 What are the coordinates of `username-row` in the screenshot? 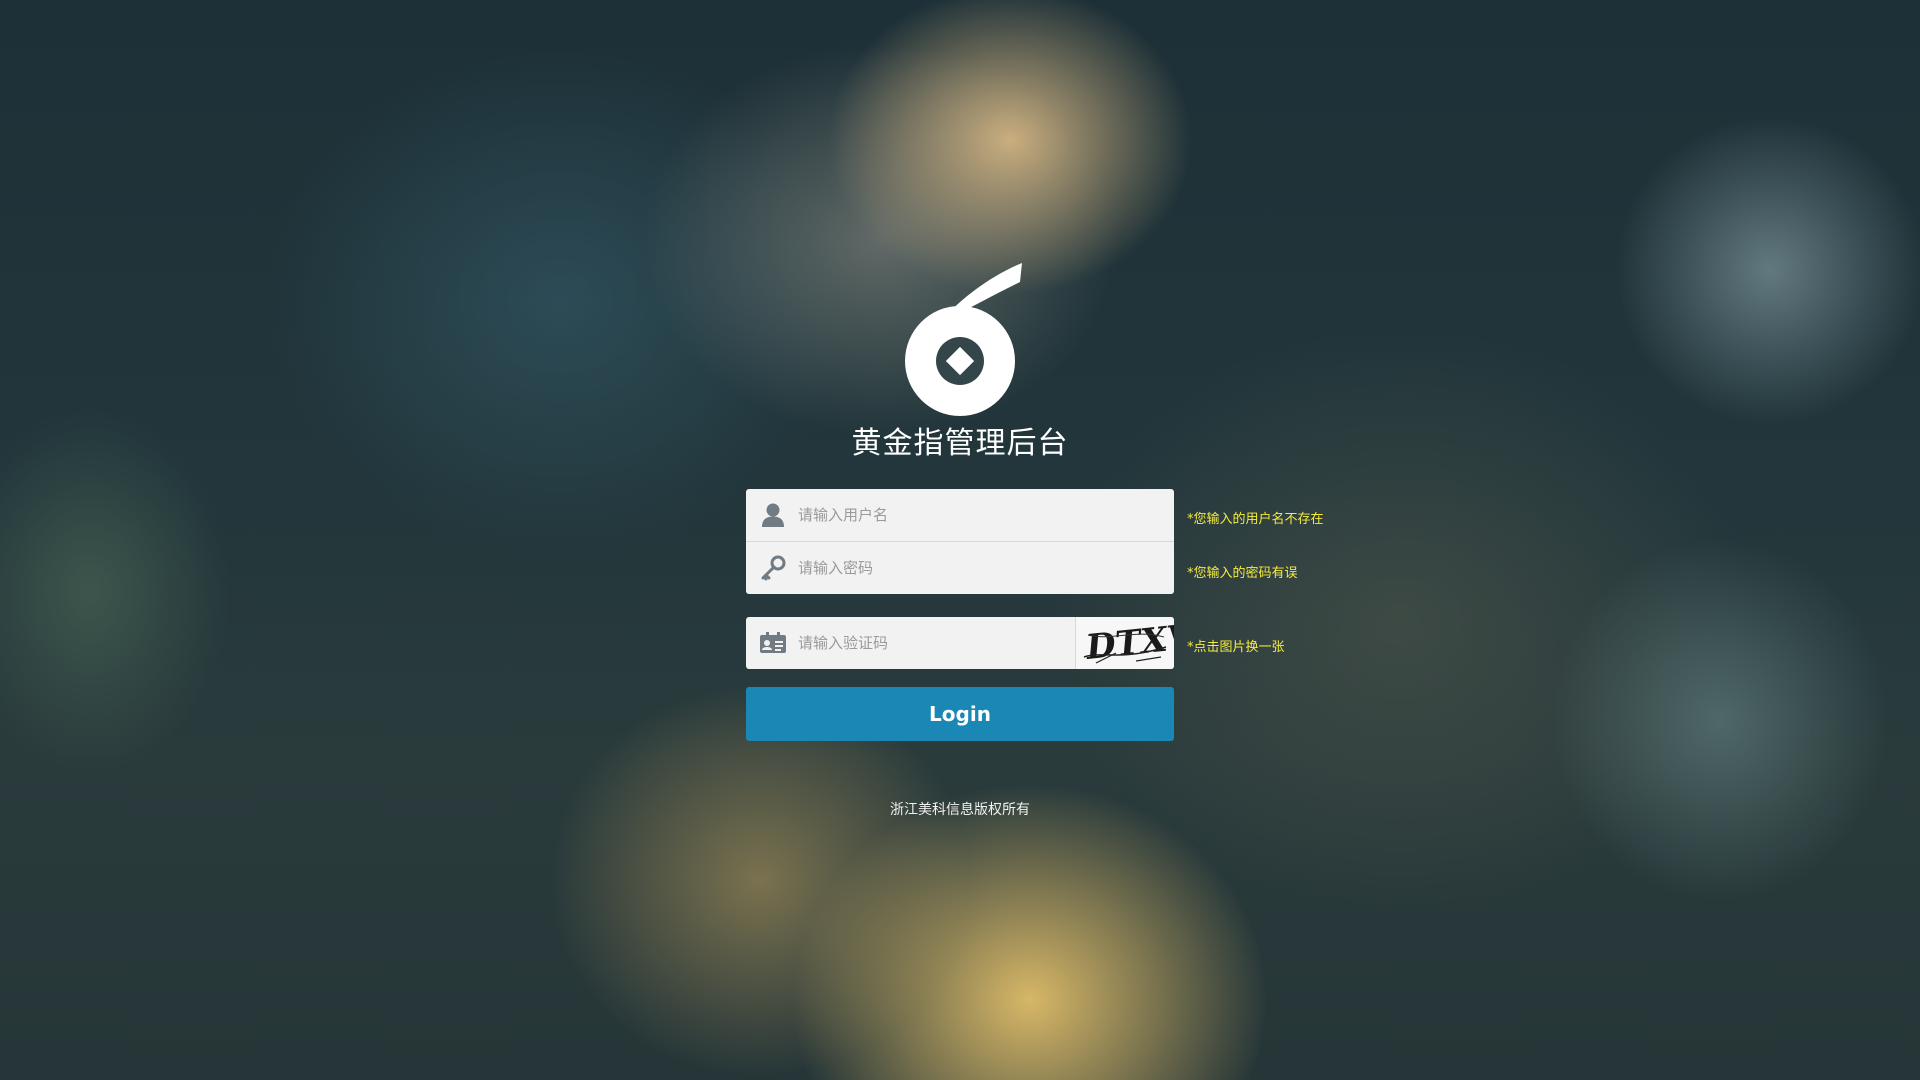 It's located at (960, 515).